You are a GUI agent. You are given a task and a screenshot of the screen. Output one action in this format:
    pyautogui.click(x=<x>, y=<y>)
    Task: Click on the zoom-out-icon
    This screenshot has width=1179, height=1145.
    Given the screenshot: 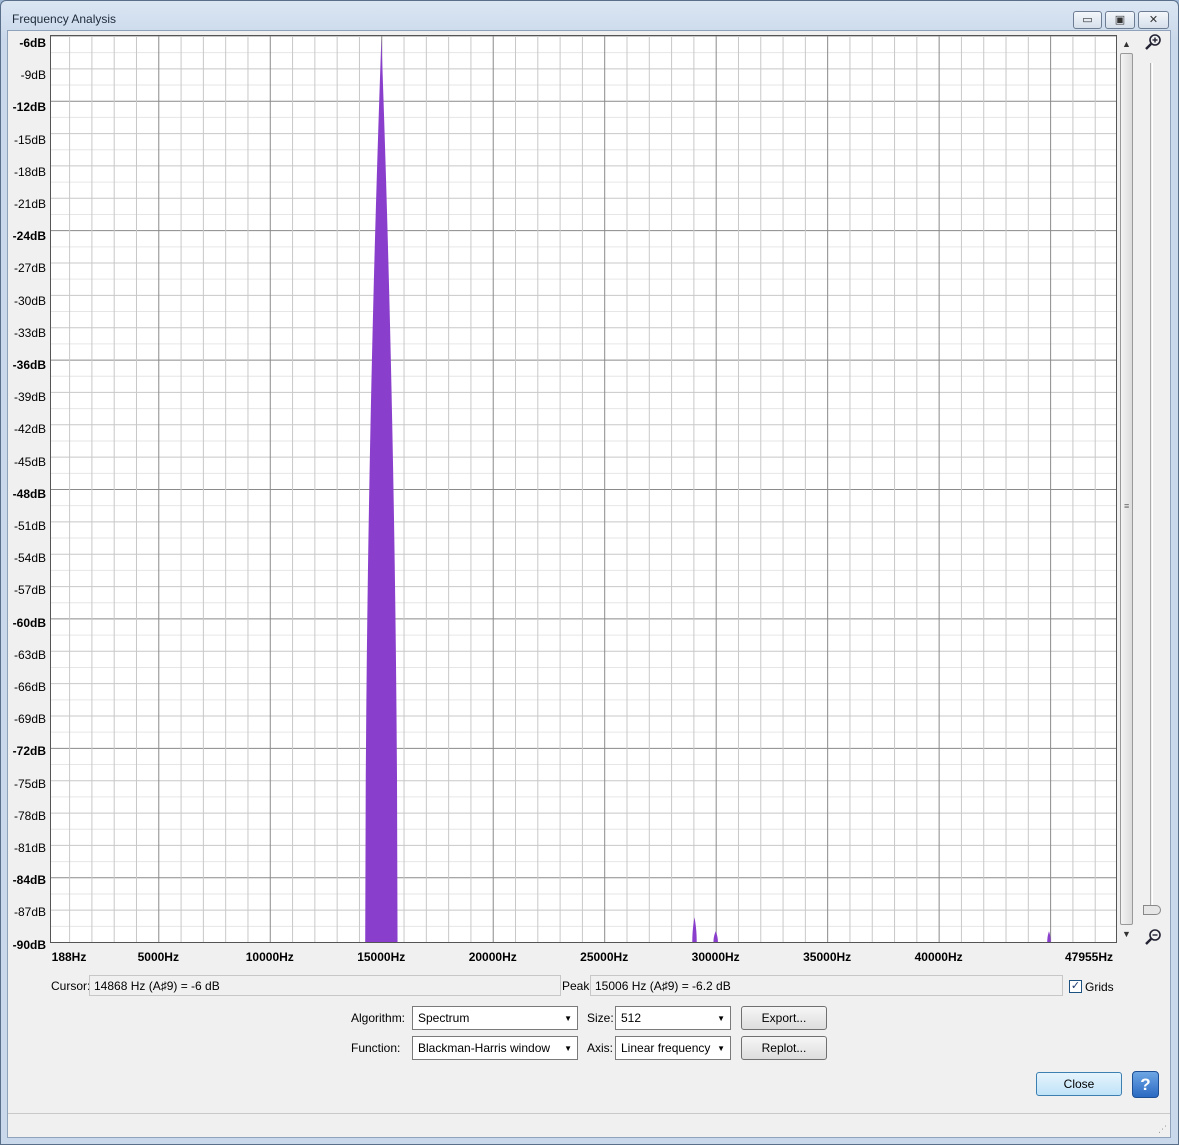 What is the action you would take?
    pyautogui.click(x=1154, y=937)
    